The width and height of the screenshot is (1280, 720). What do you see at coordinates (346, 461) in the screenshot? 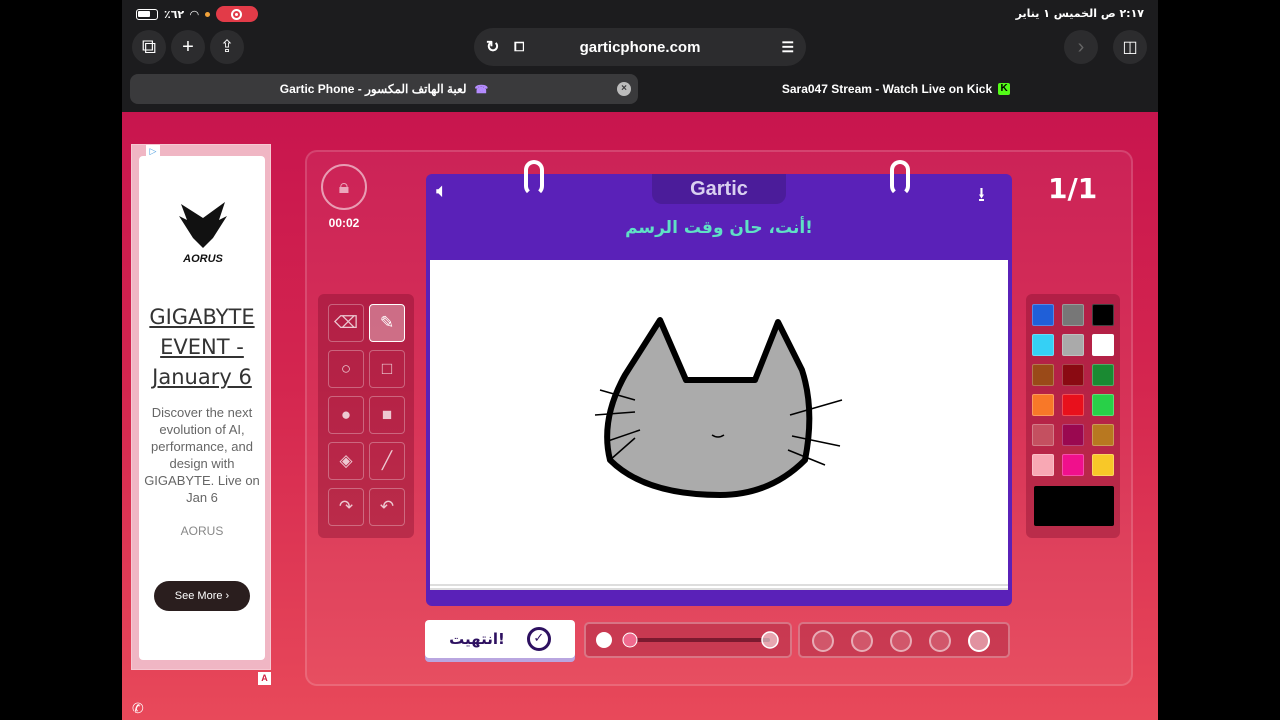
I see `bucket-icon: ◈` at bounding box center [346, 461].